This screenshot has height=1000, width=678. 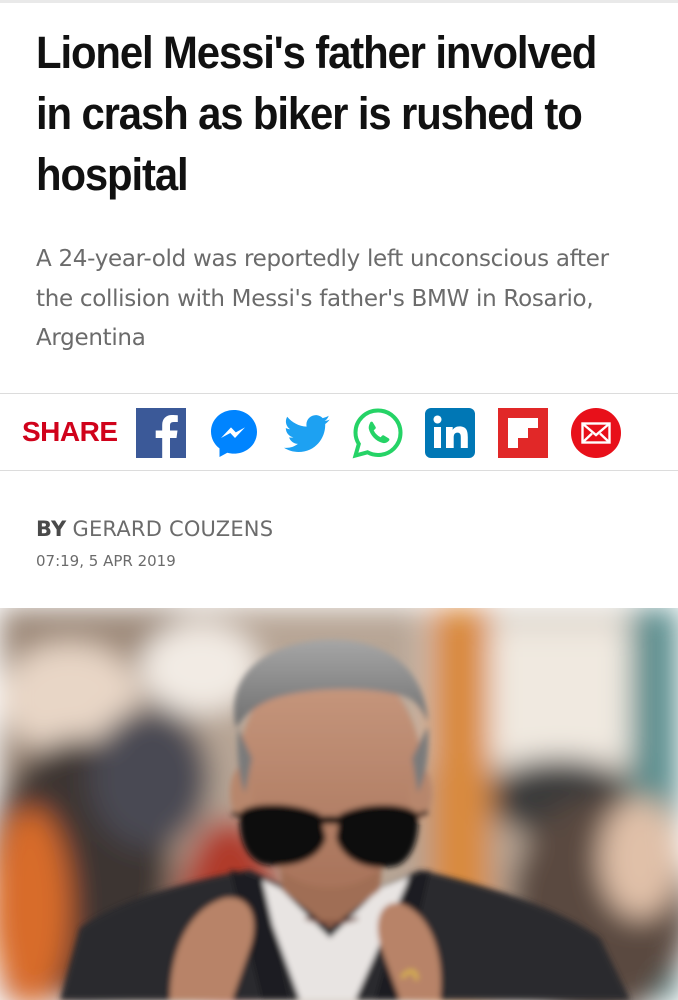 I want to click on messenger-share-button, so click(x=234, y=433).